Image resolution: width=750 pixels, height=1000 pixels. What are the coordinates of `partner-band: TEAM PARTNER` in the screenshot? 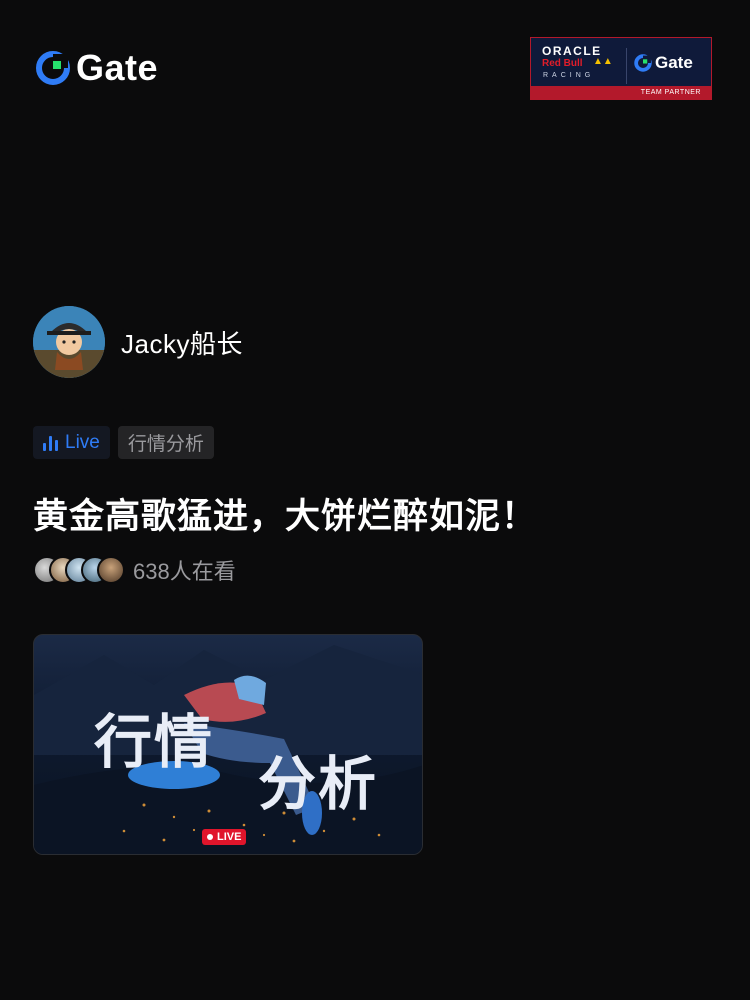 It's located at (621, 92).